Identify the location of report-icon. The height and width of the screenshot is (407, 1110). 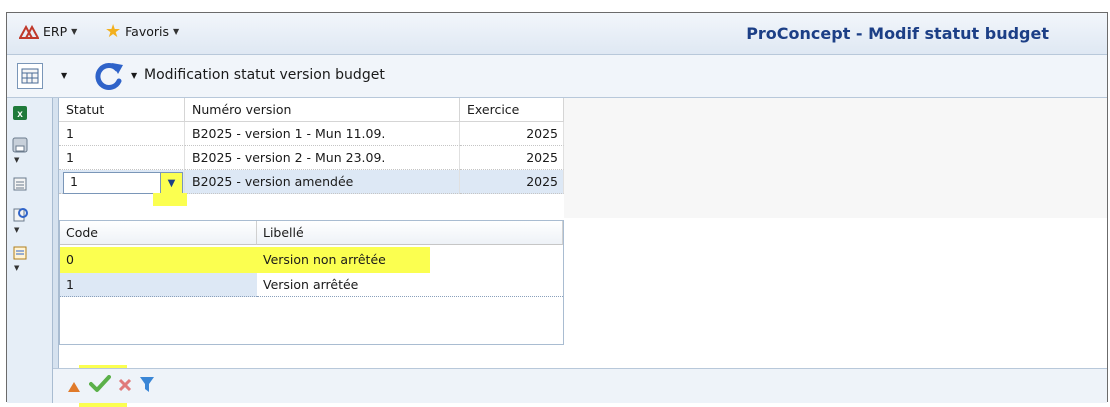
(20, 253).